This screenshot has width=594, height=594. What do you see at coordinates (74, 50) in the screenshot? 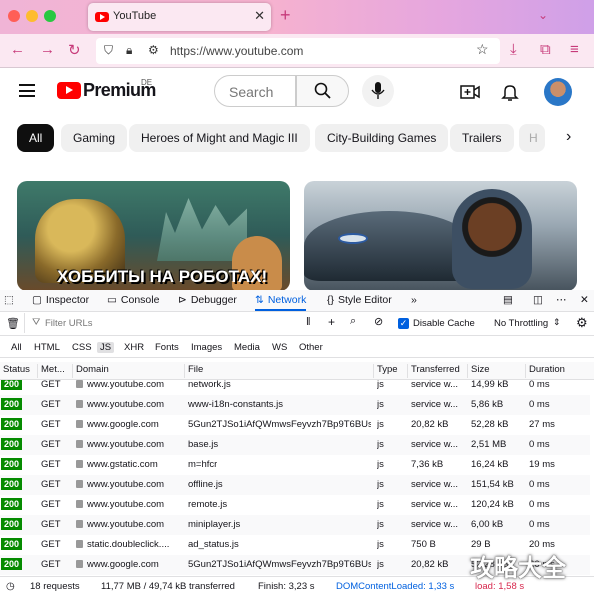
I see `reload-button: ↻` at bounding box center [74, 50].